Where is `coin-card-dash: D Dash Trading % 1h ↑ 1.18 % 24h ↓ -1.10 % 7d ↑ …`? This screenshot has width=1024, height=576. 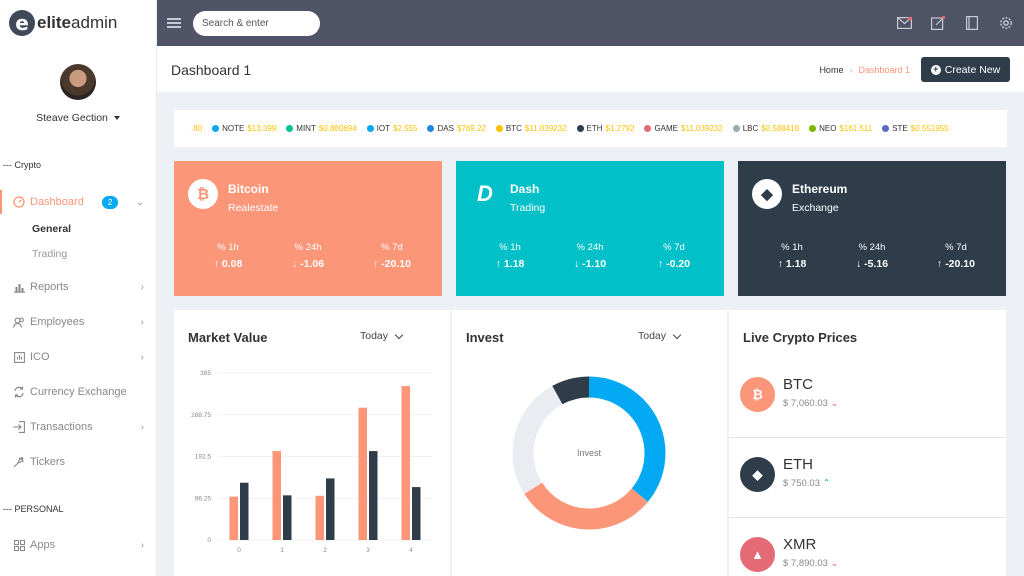
coin-card-dash: D Dash Trading % 1h ↑ 1.18 % 24h ↓ -1.10 % 7d ↑ … is located at coordinates (590, 228).